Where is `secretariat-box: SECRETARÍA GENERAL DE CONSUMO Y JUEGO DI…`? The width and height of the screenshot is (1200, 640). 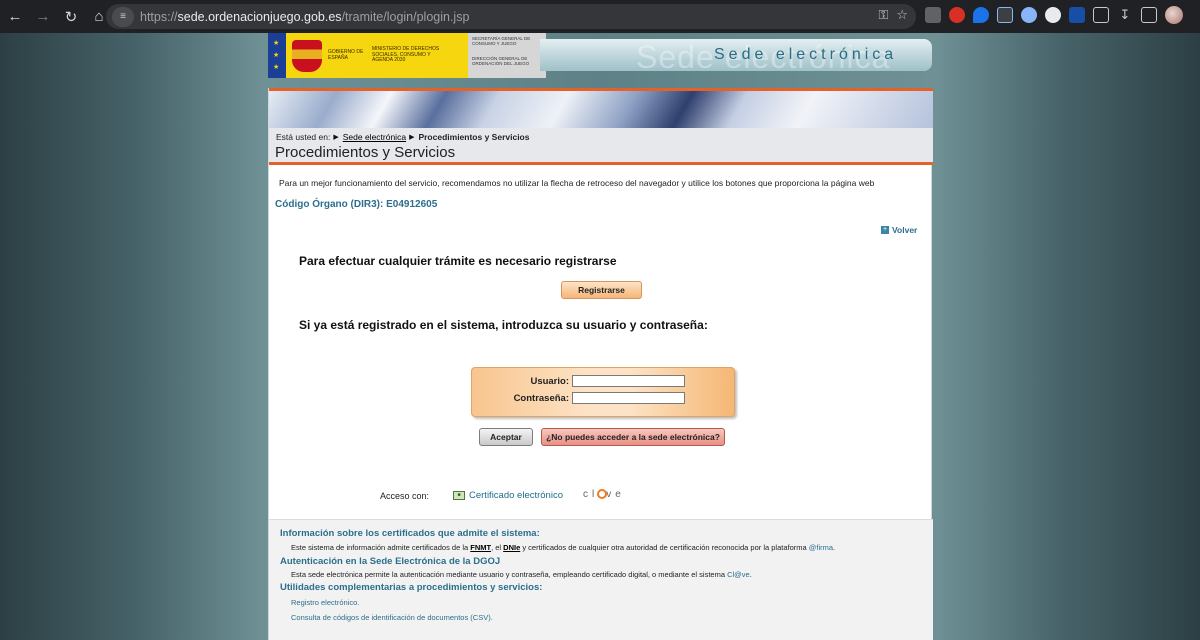 secretariat-box: SECRETARÍA GENERAL DE CONSUMO Y JUEGO DI… is located at coordinates (507, 55).